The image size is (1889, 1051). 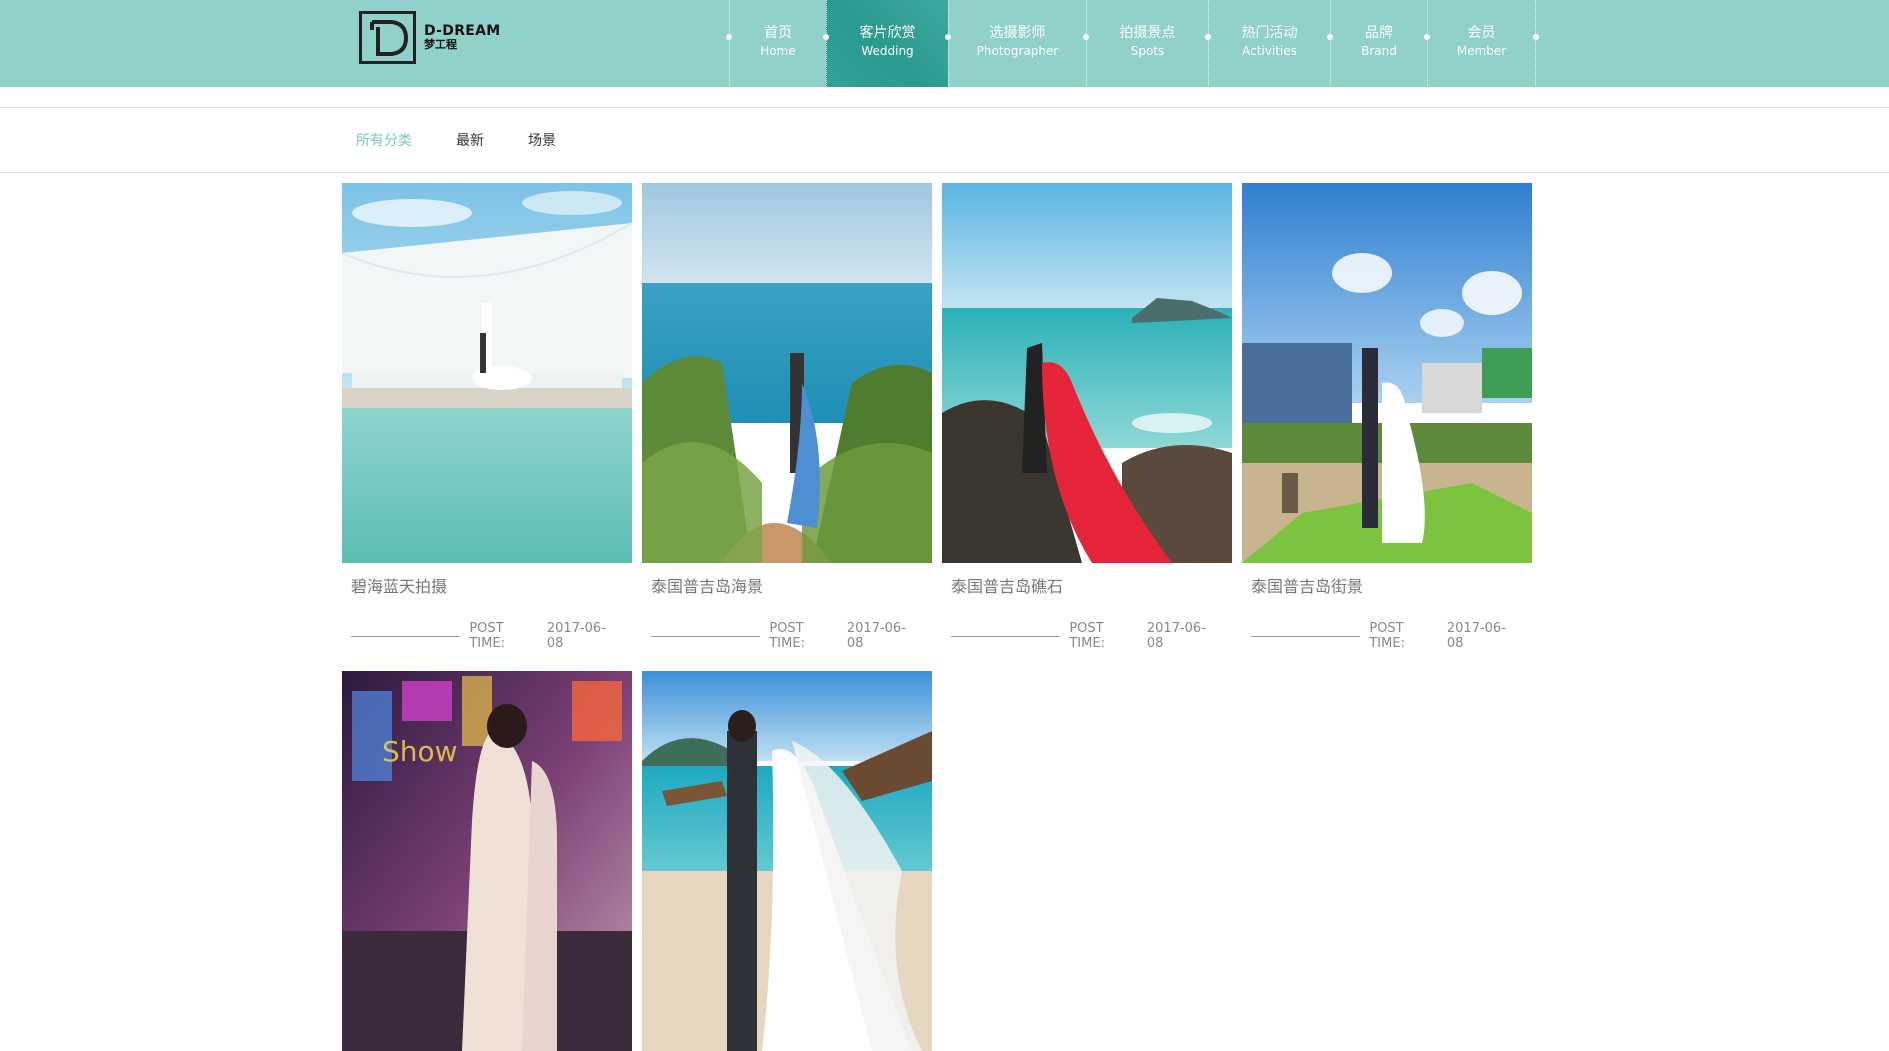 What do you see at coordinates (787, 583) in the screenshot?
I see `card-title: 泰国普吉岛海景` at bounding box center [787, 583].